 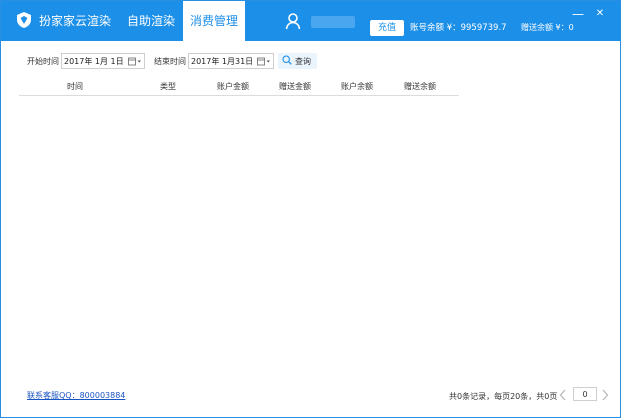 I want to click on shield-logo-icon, so click(x=24, y=20).